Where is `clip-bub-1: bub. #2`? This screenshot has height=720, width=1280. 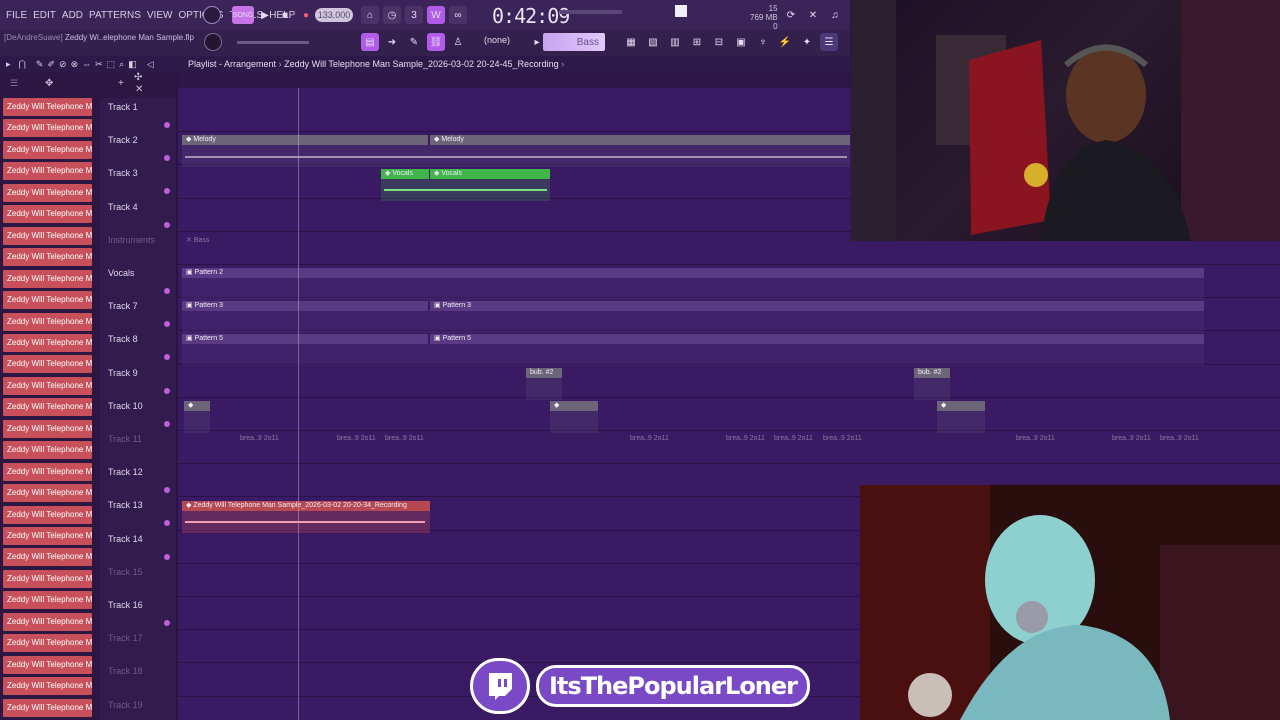 clip-bub-1: bub. #2 is located at coordinates (544, 373).